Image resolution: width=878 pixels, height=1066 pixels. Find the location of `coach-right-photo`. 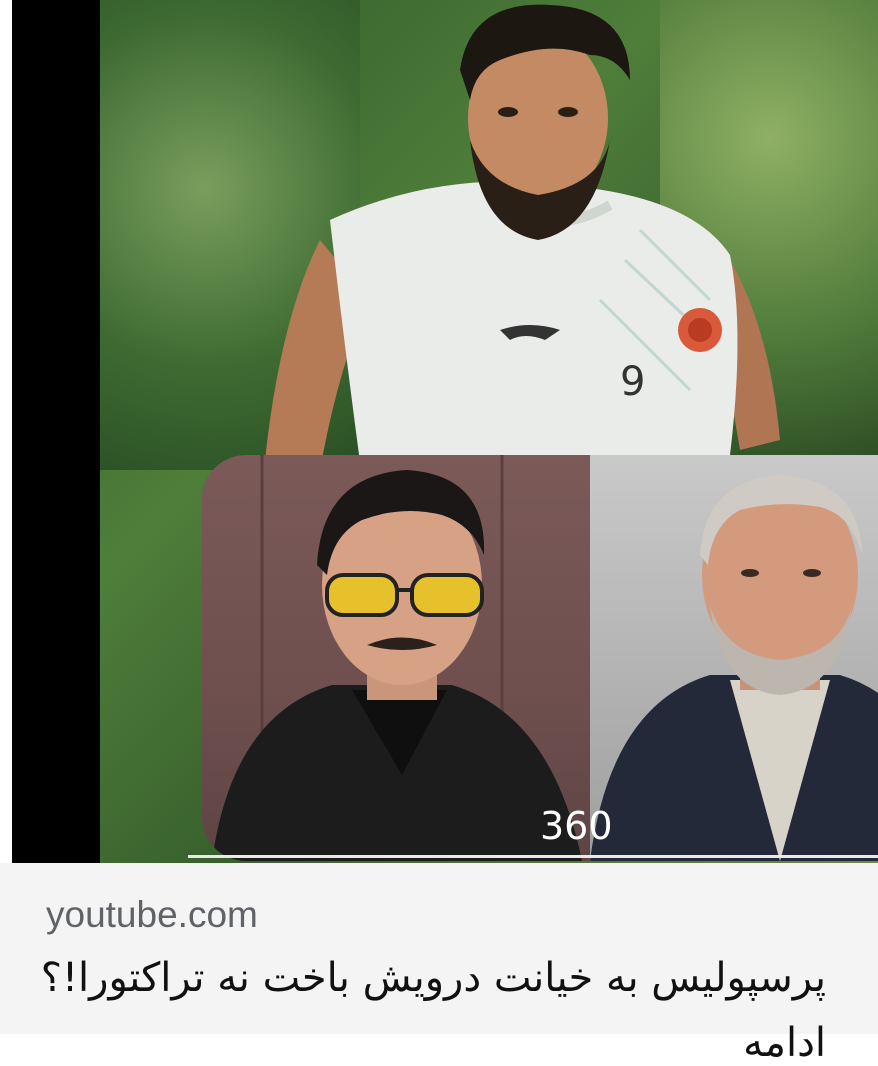

coach-right-photo is located at coordinates (734, 658).